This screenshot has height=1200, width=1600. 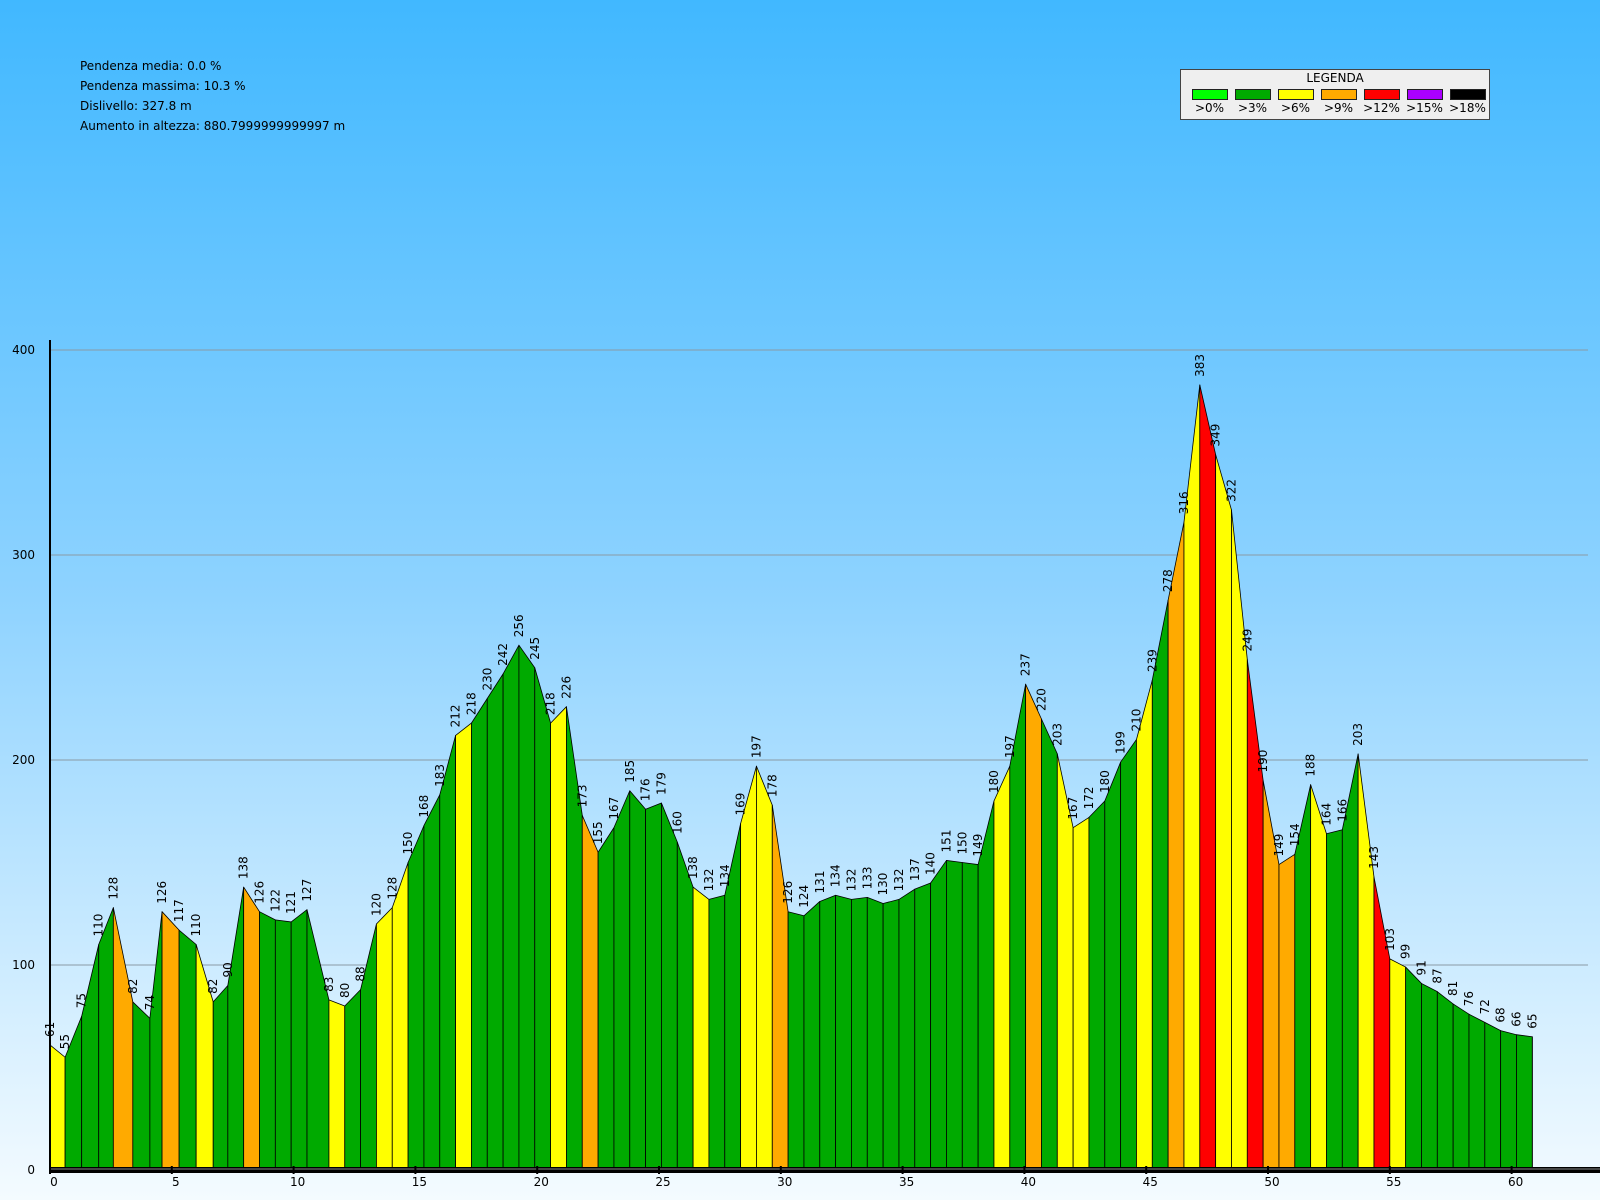 What do you see at coordinates (456, 715) in the screenshot?
I see `elevation-label-25: 212` at bounding box center [456, 715].